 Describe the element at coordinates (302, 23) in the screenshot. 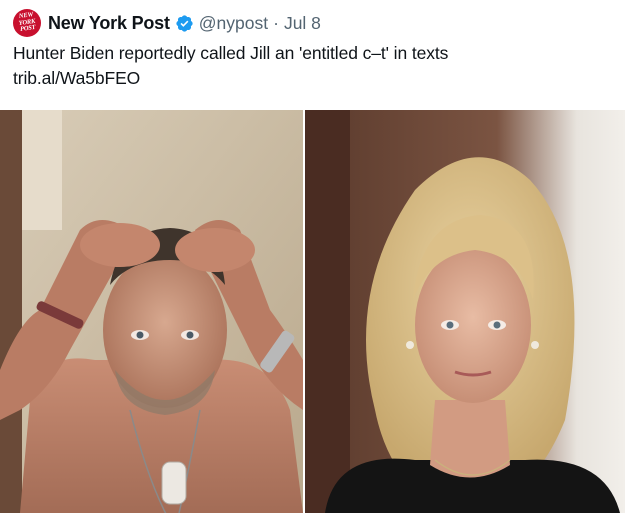

I see `tweet-date: Jul 8` at that location.